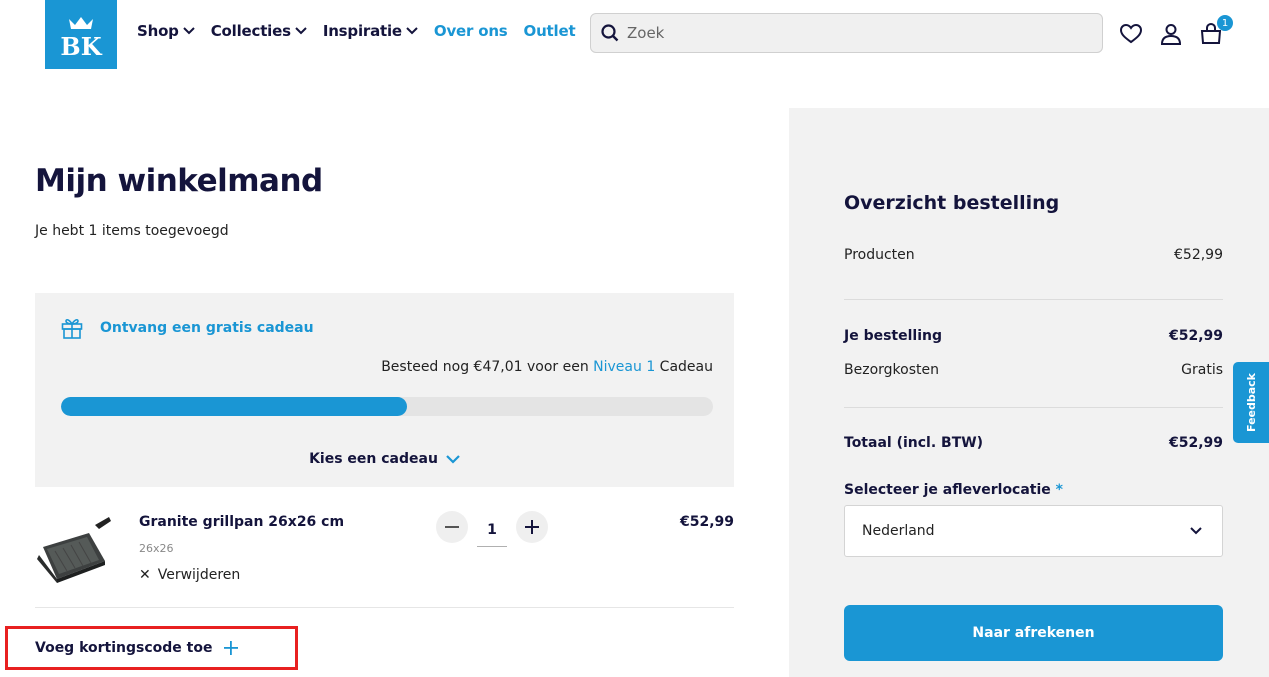 The width and height of the screenshot is (1269, 677). Describe the element at coordinates (893, 336) in the screenshot. I see `order-label: Je bestelling` at that location.